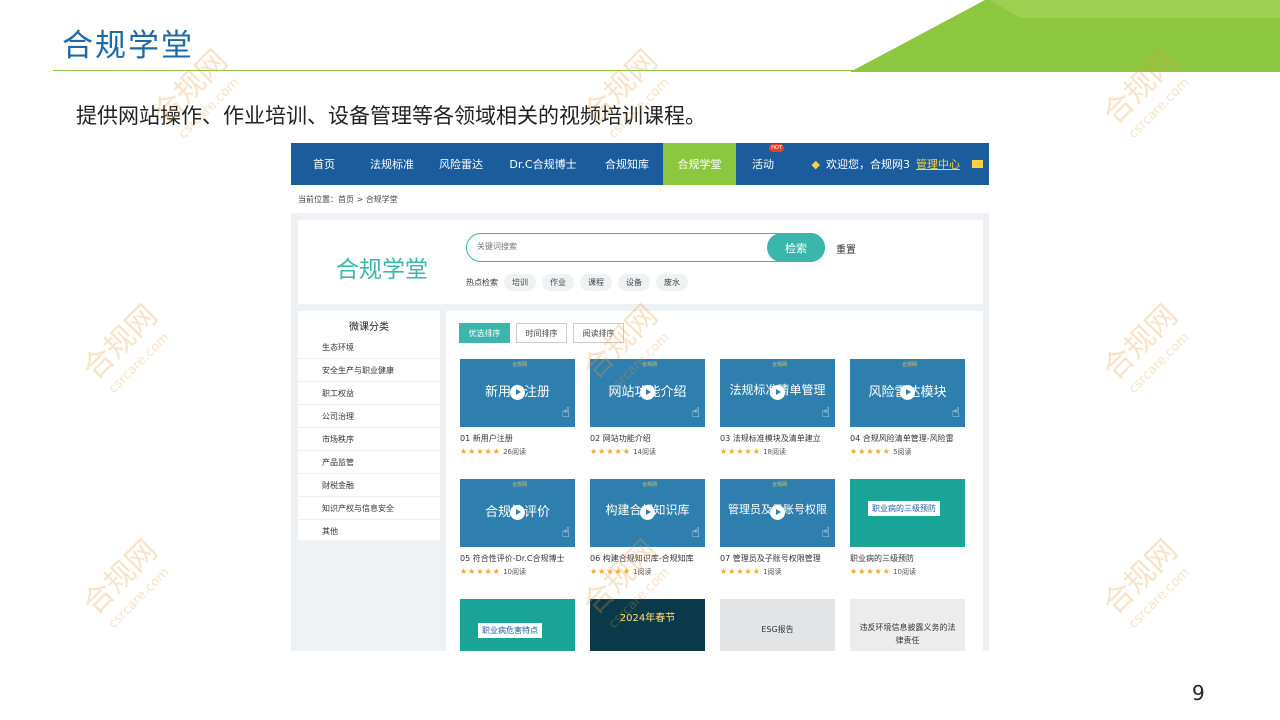  What do you see at coordinates (777, 438) in the screenshot?
I see `course-title: 03 法规标准模块及清单建立` at bounding box center [777, 438].